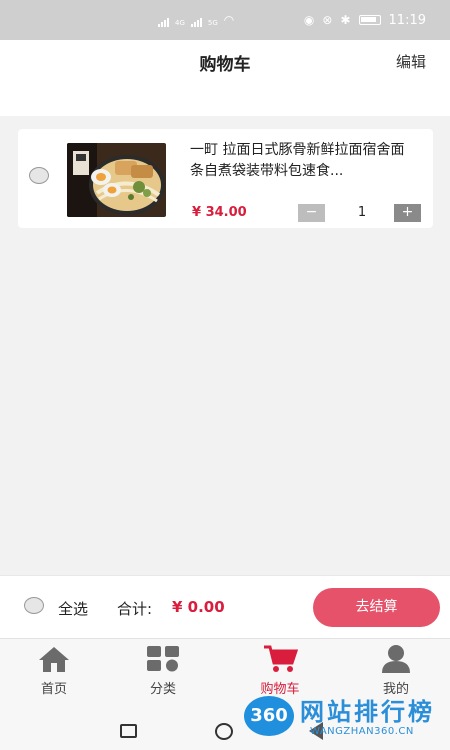 This screenshot has width=450, height=750. I want to click on bluetooth-icon: ✱, so click(345, 20).